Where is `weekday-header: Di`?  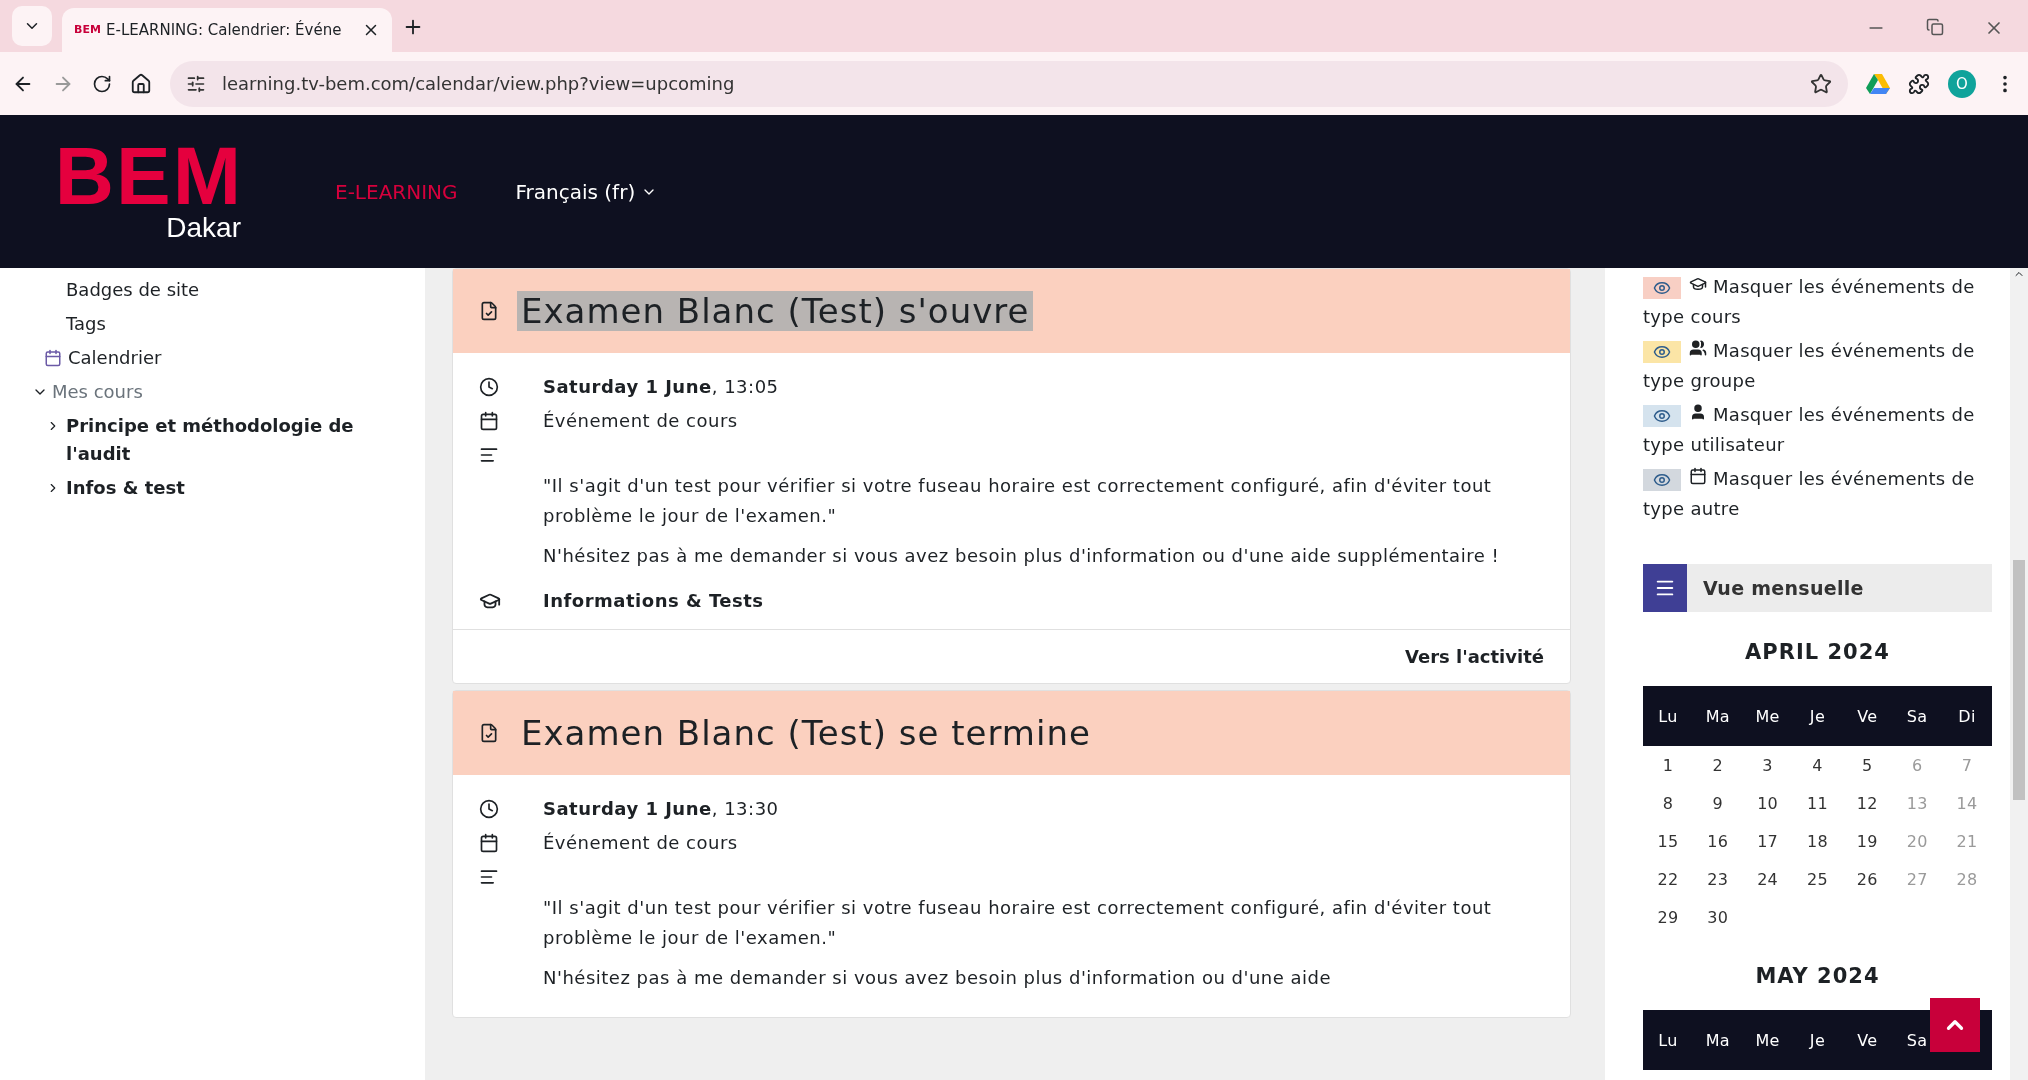
weekday-header: Di is located at coordinates (1967, 716).